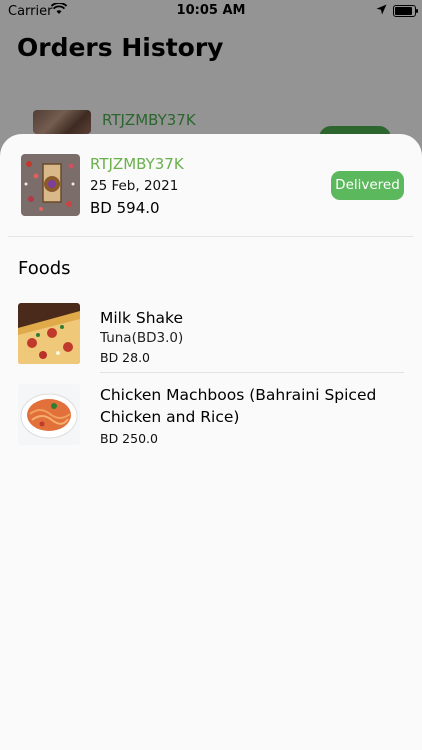  I want to click on row-divider, so click(252, 372).